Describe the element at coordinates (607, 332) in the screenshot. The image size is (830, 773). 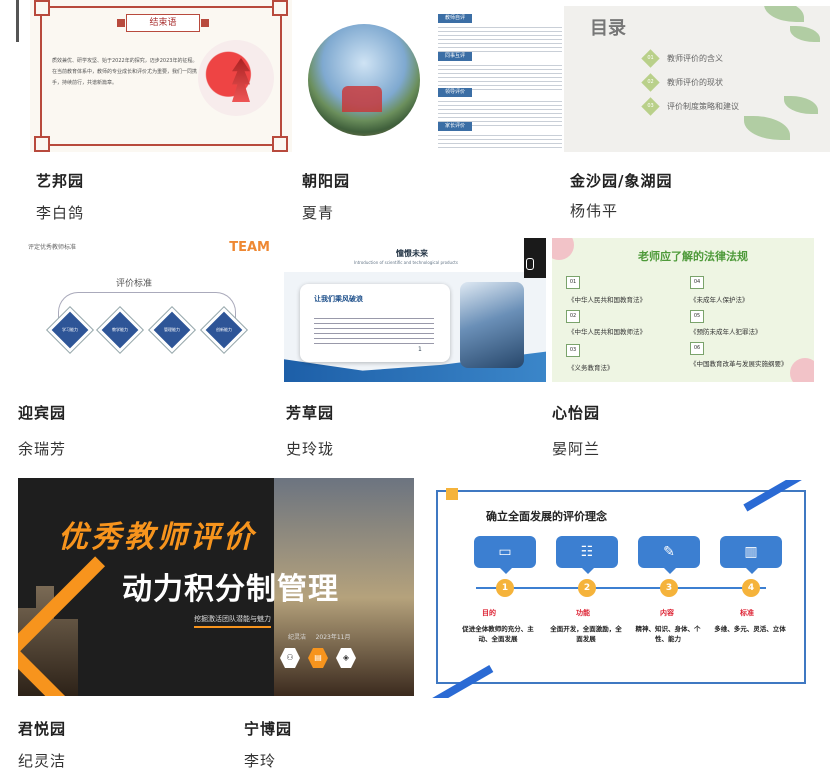
I see `law-item: 《中华人民共和国教师法》` at that location.